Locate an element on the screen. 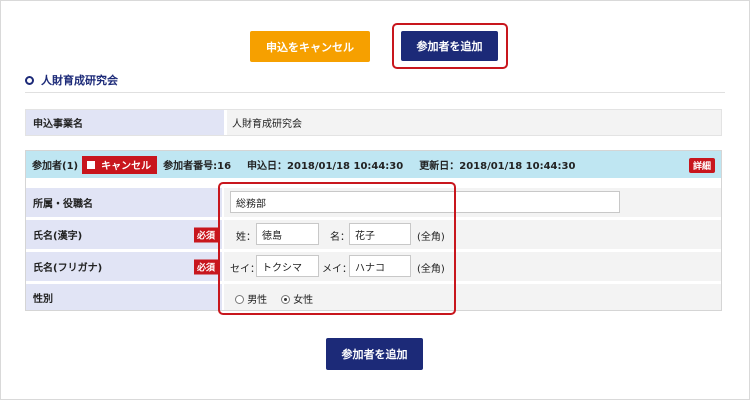 The image size is (750, 400). cancel-application-button: 申込をキャンセル is located at coordinates (310, 46).